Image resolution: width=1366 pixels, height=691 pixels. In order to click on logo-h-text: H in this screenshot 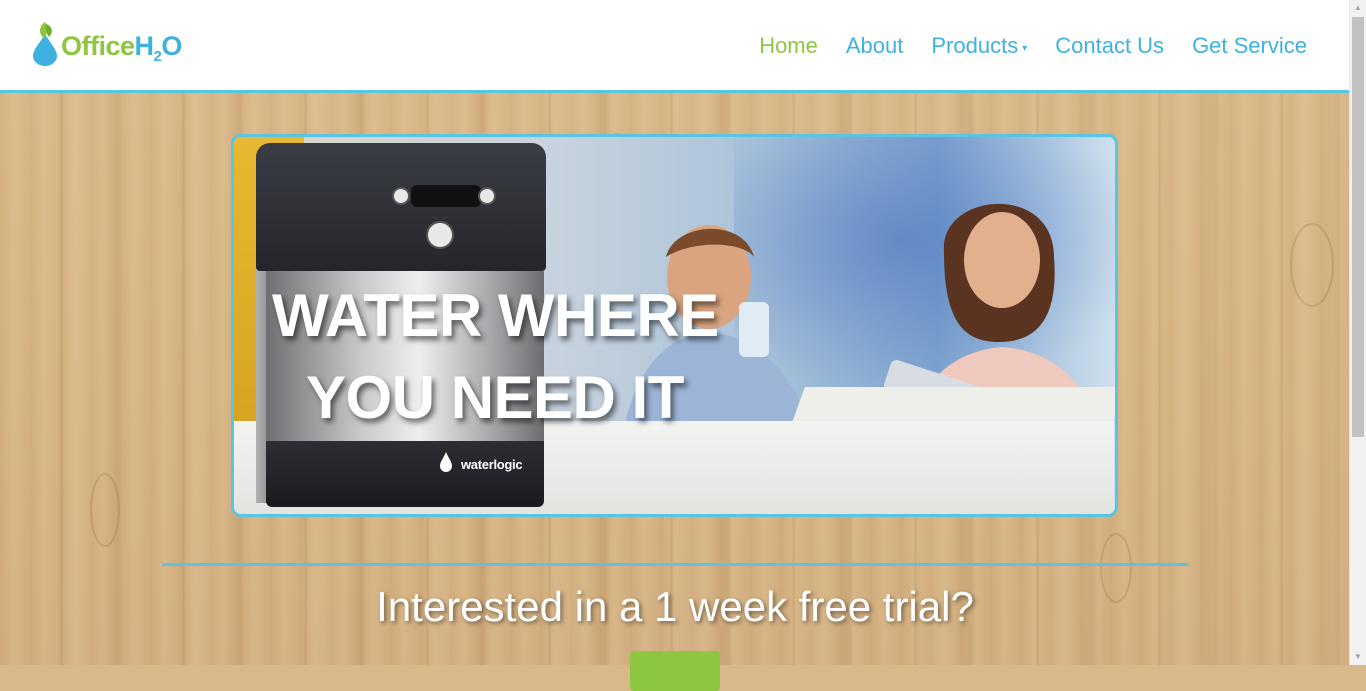, I will do `click(144, 46)`.